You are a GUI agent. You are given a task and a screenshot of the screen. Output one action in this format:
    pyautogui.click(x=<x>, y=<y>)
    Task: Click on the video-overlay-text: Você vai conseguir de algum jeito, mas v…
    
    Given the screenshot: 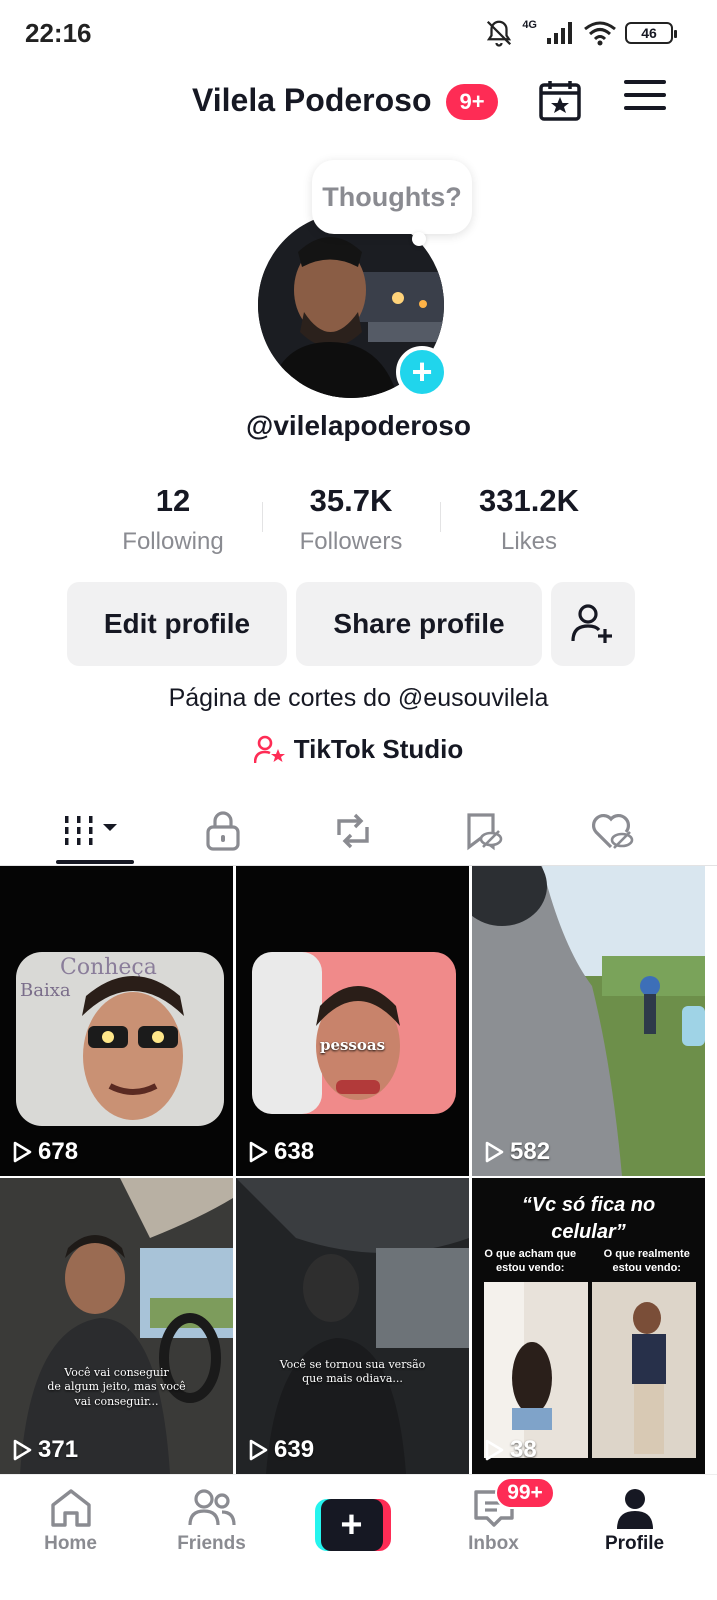 What is the action you would take?
    pyautogui.click(x=116, y=1387)
    